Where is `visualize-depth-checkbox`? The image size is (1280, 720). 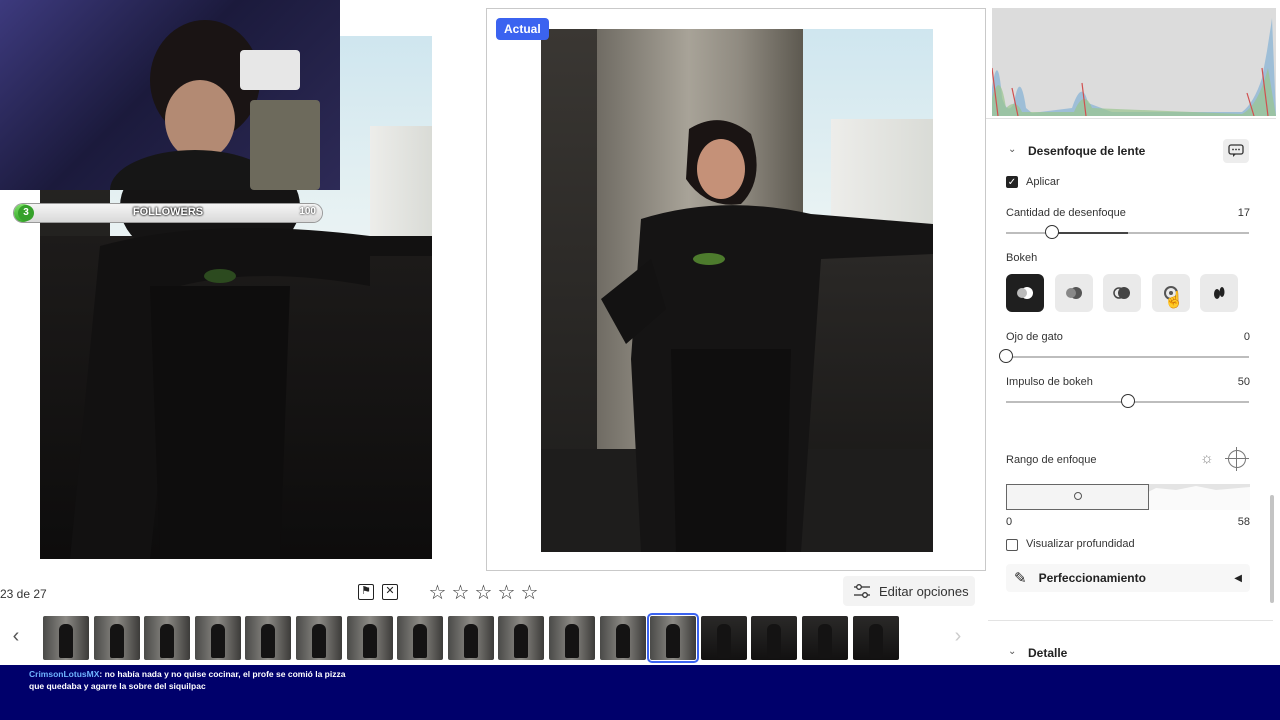
visualize-depth-checkbox is located at coordinates (1012, 545).